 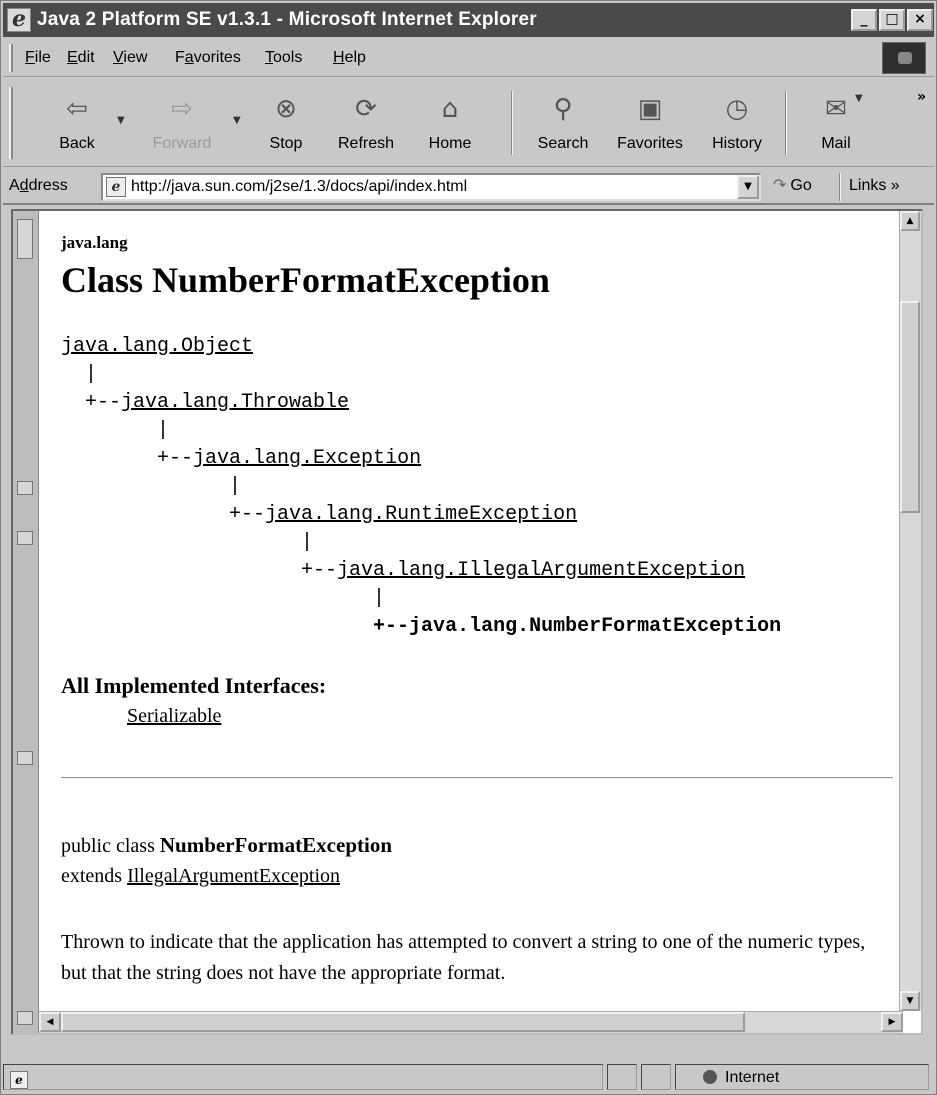 I want to click on internet-globe-icon, so click(x=710, y=1077).